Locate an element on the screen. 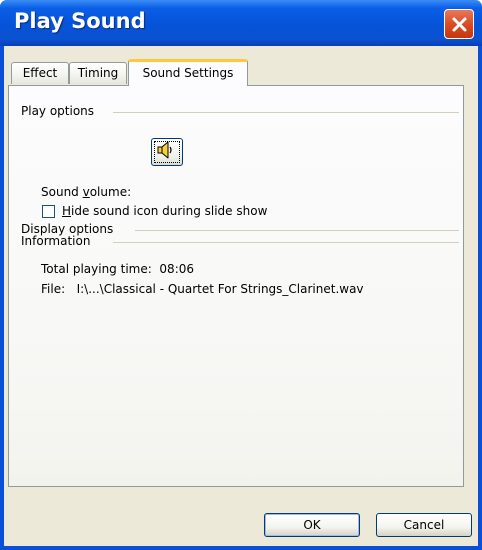 The width and height of the screenshot is (482, 550). total-playing-time-value: 08:06 is located at coordinates (177, 269).